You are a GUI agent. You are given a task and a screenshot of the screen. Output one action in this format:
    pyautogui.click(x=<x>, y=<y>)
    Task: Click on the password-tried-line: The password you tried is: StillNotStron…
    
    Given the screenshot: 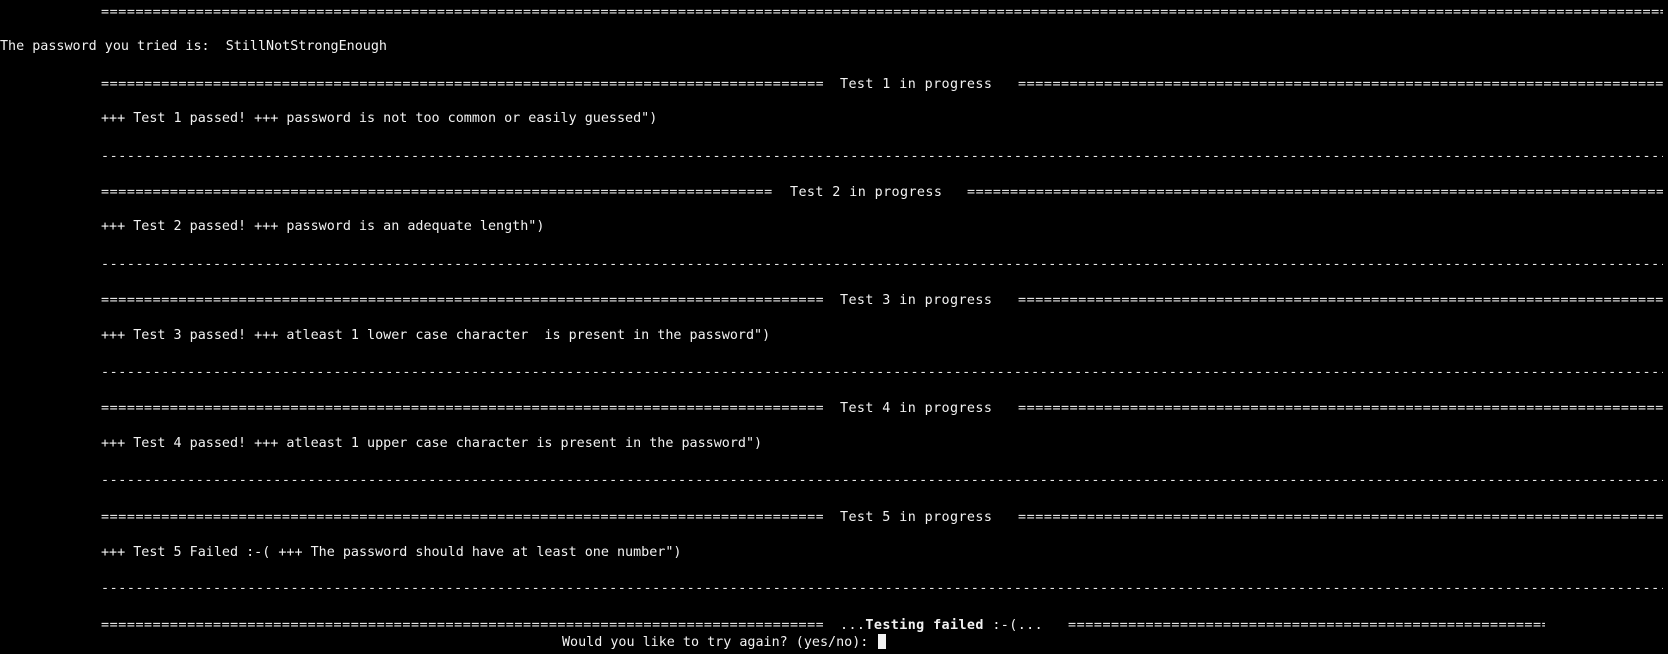 What is the action you would take?
    pyautogui.click(x=193, y=46)
    